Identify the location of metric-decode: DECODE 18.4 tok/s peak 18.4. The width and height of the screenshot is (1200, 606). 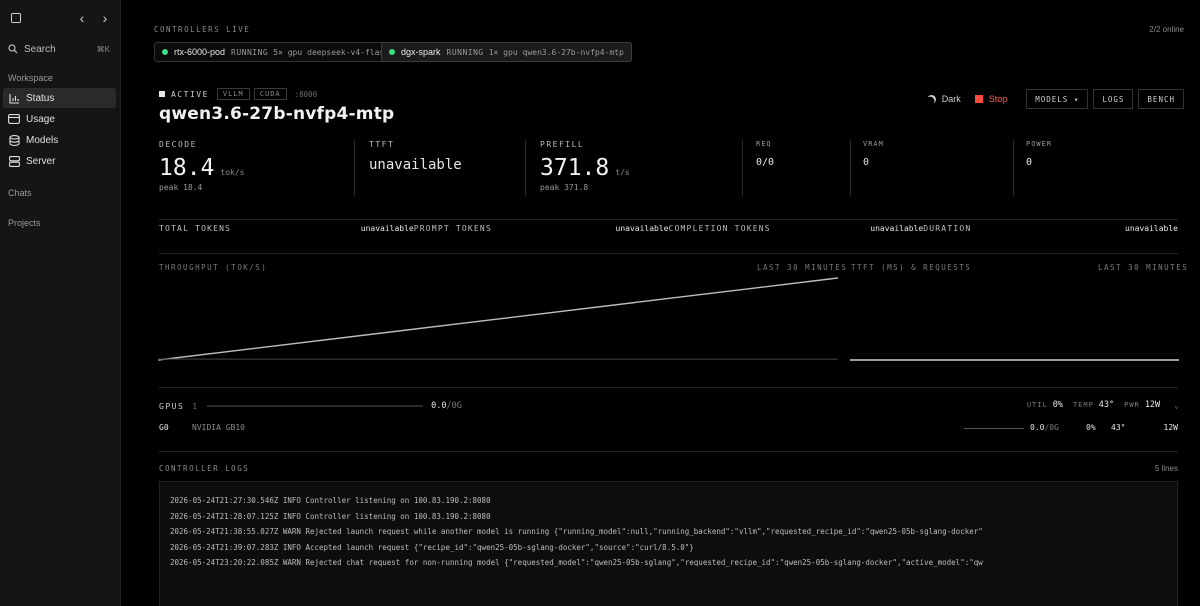
(201, 166).